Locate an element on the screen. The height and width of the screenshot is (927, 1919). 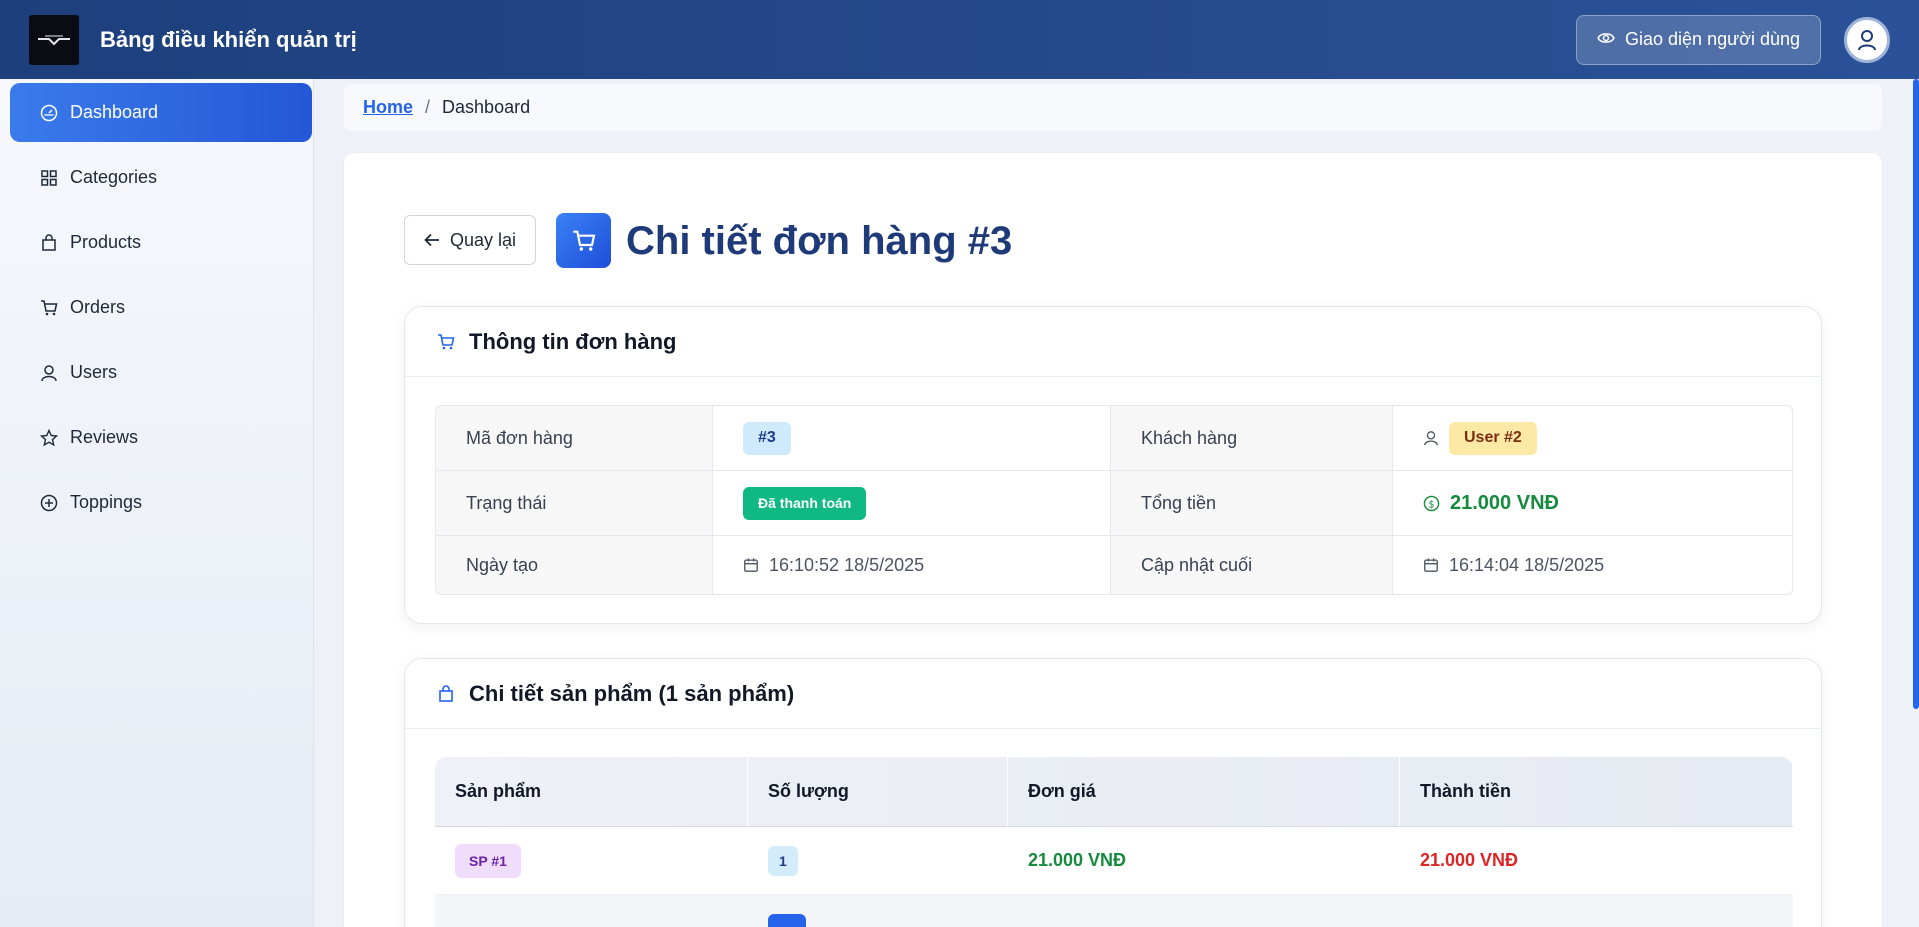
sidebar-item-label: Toppings is located at coordinates (106, 502).